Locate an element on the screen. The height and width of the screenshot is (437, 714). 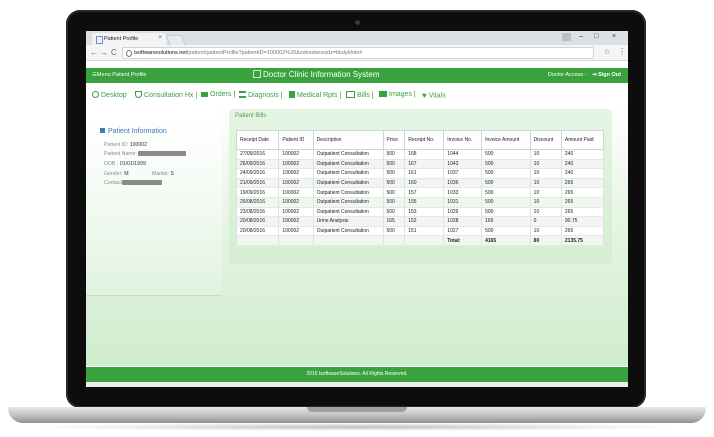
table-cell: 1044 is located at coordinates (463, 154).